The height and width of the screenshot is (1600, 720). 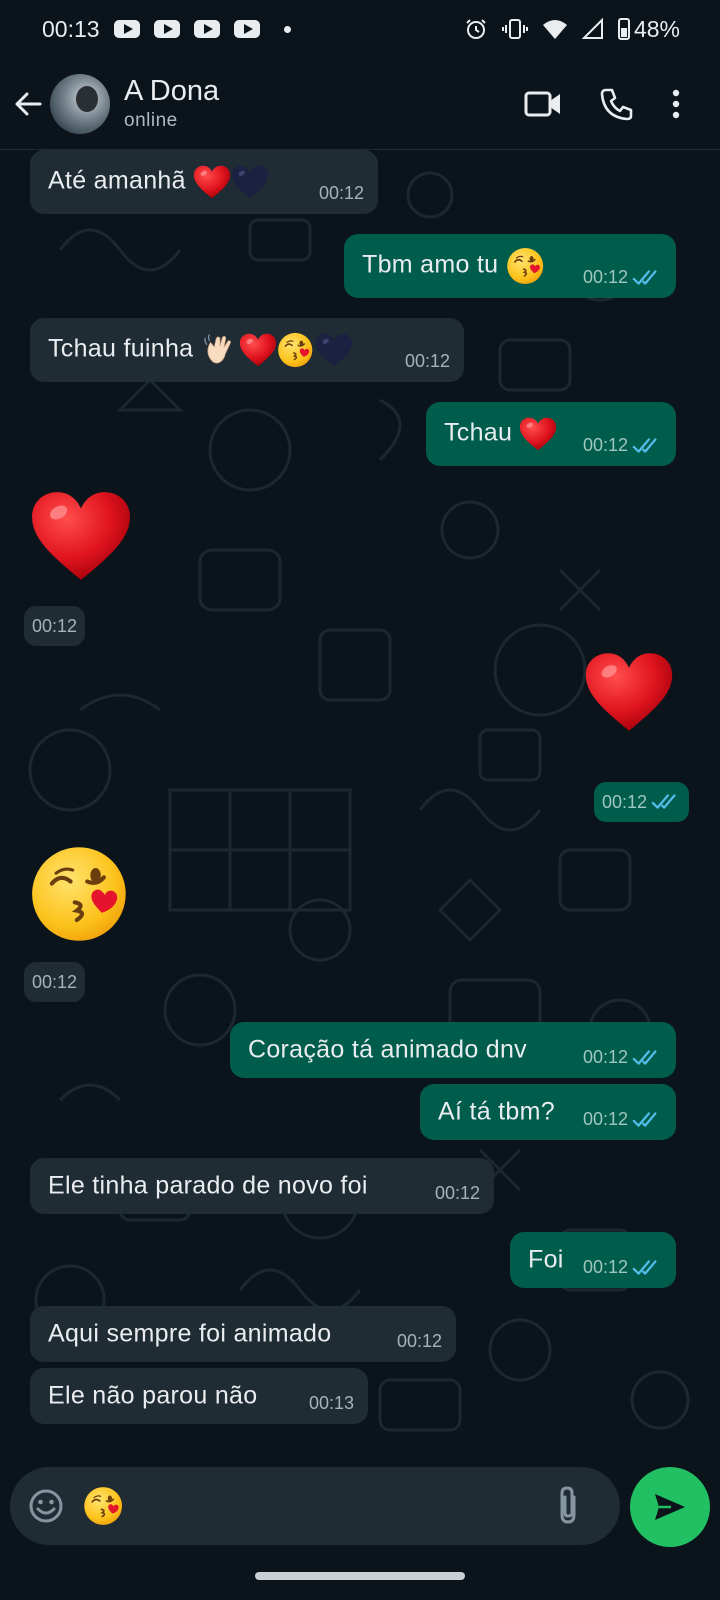 I want to click on message-text: Coração tá animado dnv, so click(x=387, y=1049).